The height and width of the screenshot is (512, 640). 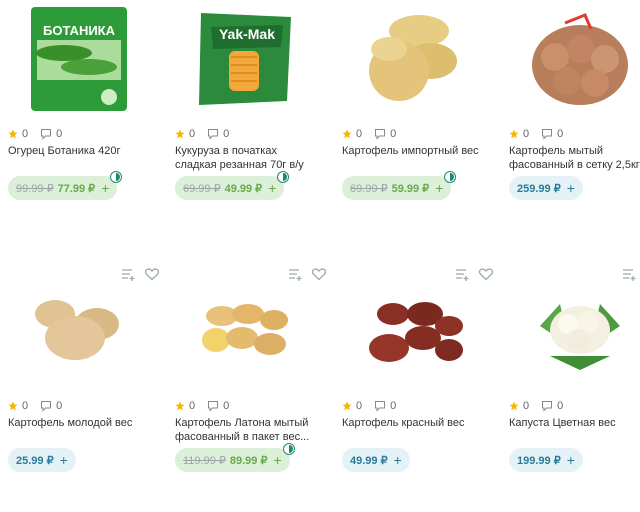 I want to click on current-price: 199.99 ₽, so click(x=539, y=460).